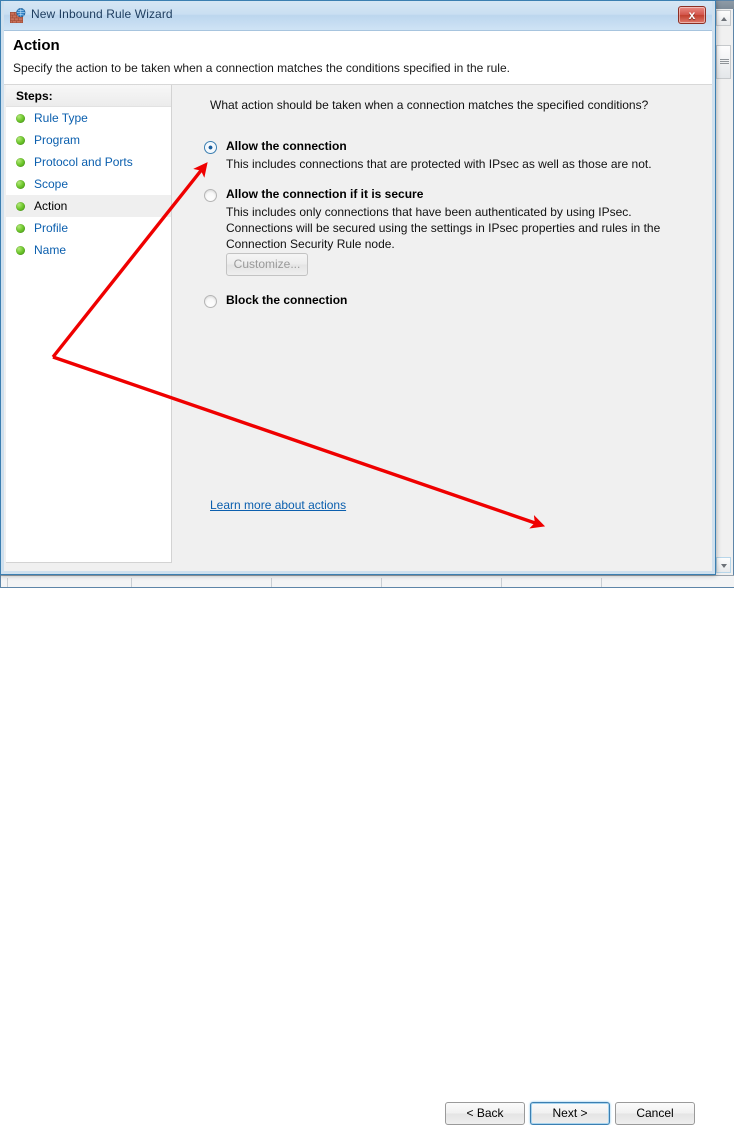 The width and height of the screenshot is (734, 1125). I want to click on background-window-bottom-row, so click(367, 581).